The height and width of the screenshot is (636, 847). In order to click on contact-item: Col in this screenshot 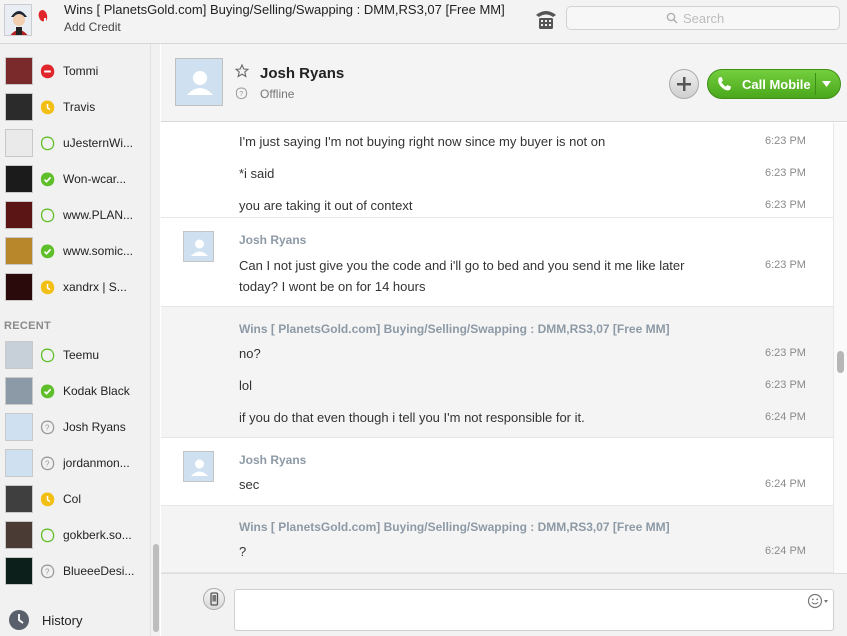, I will do `click(75, 500)`.